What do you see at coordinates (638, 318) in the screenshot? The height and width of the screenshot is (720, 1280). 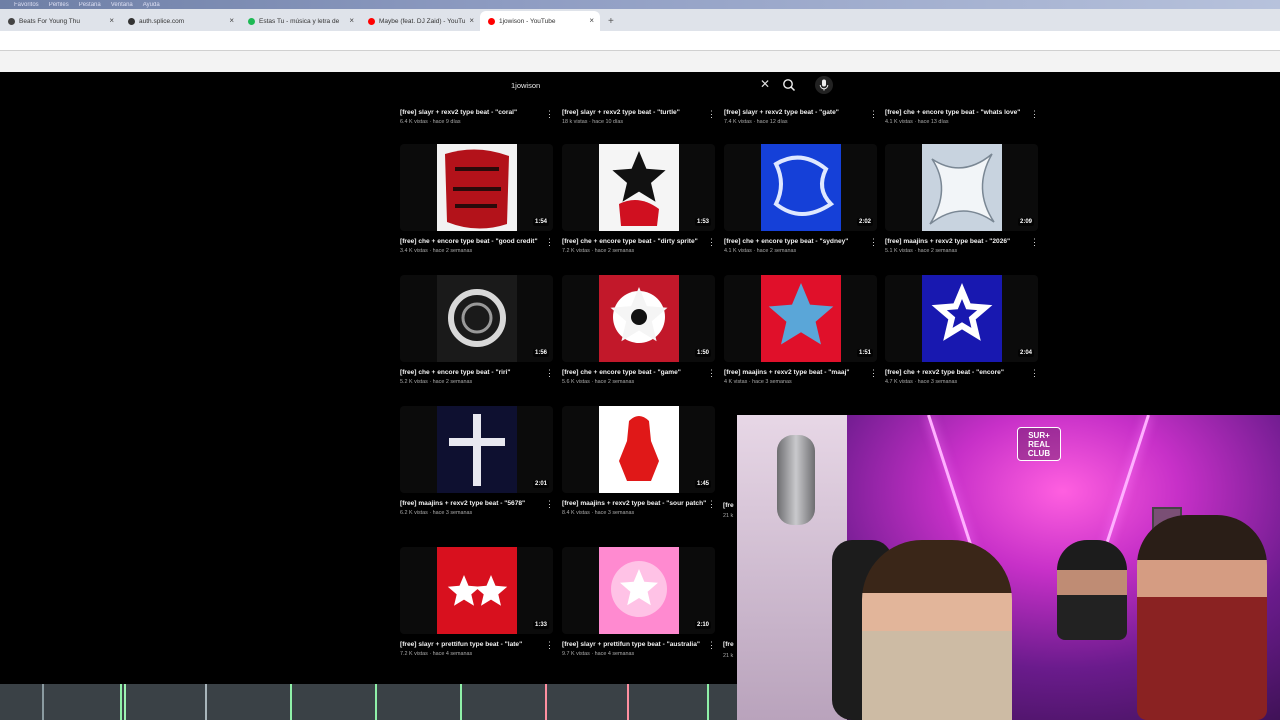 I see `video-thumbnail: 1:50` at bounding box center [638, 318].